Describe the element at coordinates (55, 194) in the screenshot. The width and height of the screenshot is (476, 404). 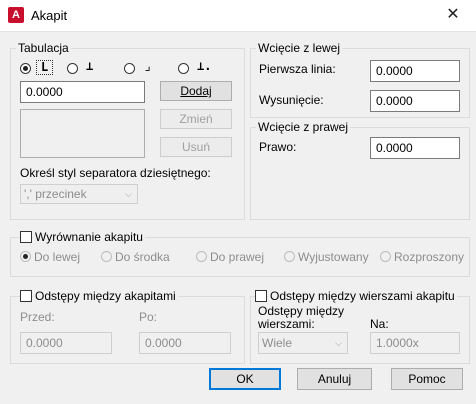
I see `decimal-separator-value: ',' przecinek` at that location.